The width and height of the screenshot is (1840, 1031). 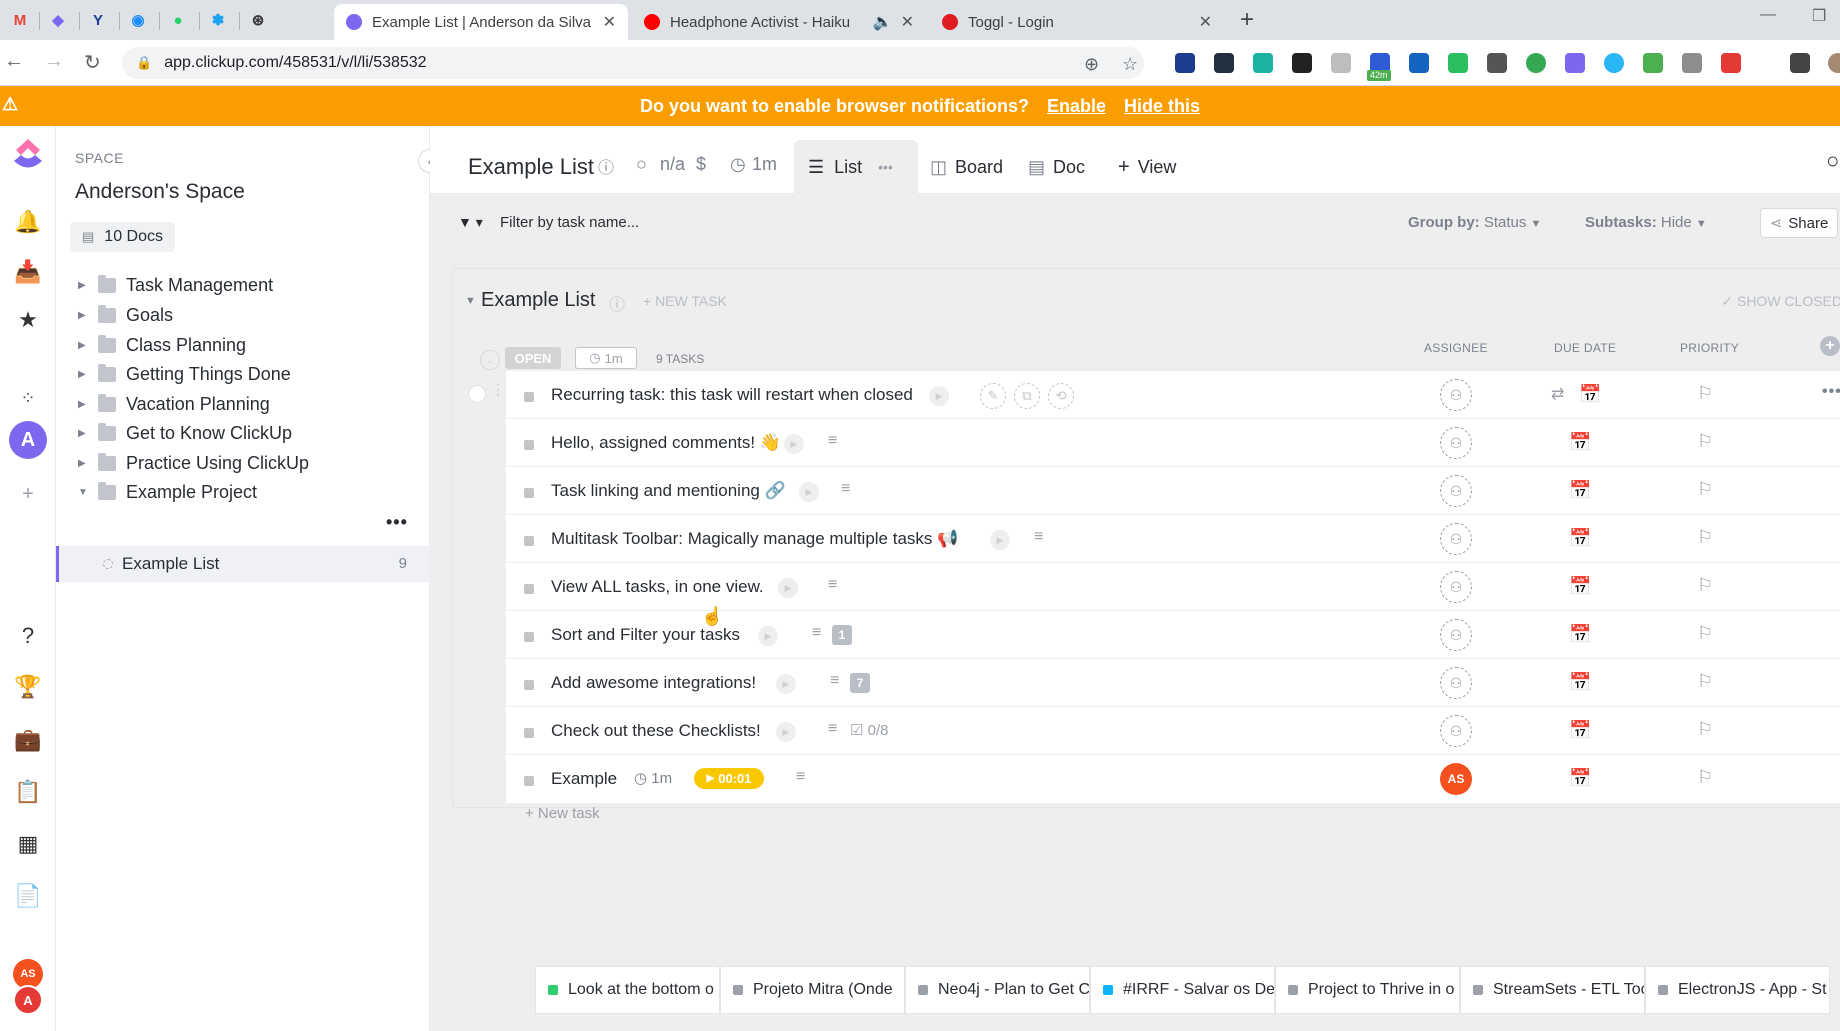 I want to click on document-icon: 📄, so click(x=28, y=896).